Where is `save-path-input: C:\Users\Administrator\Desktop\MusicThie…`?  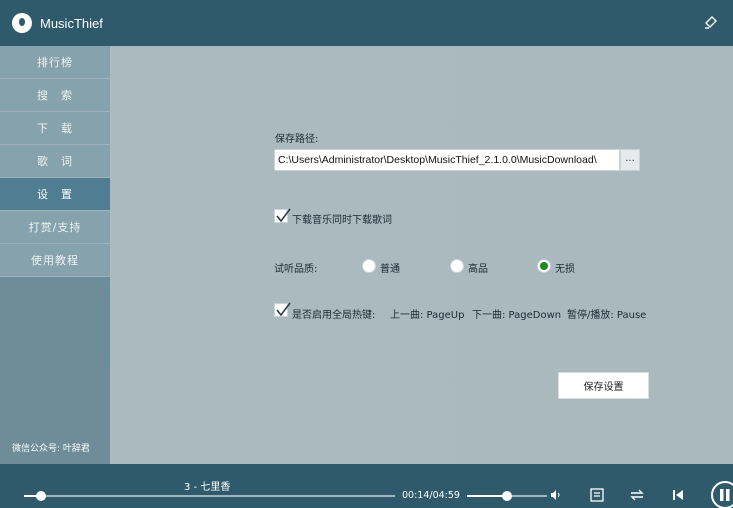
save-path-input: C:\Users\Administrator\Desktop\MusicThie… is located at coordinates (447, 160).